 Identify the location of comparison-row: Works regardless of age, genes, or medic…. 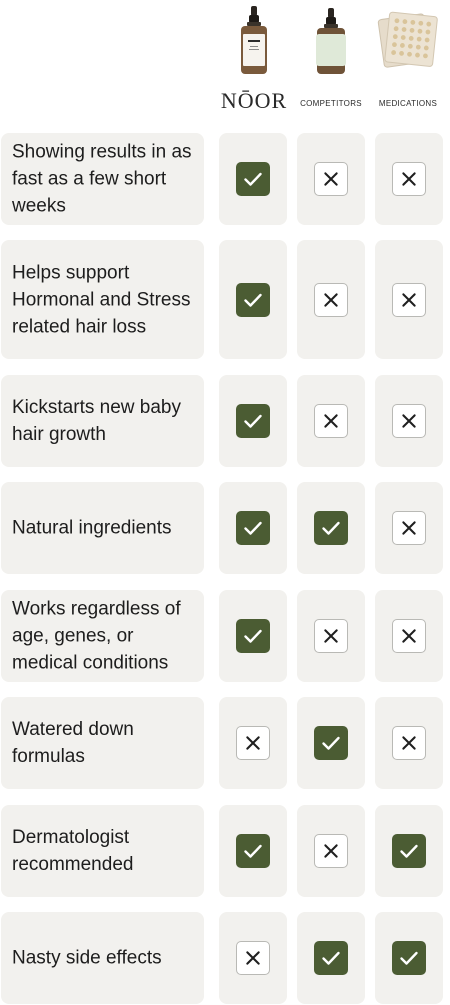
(225, 636).